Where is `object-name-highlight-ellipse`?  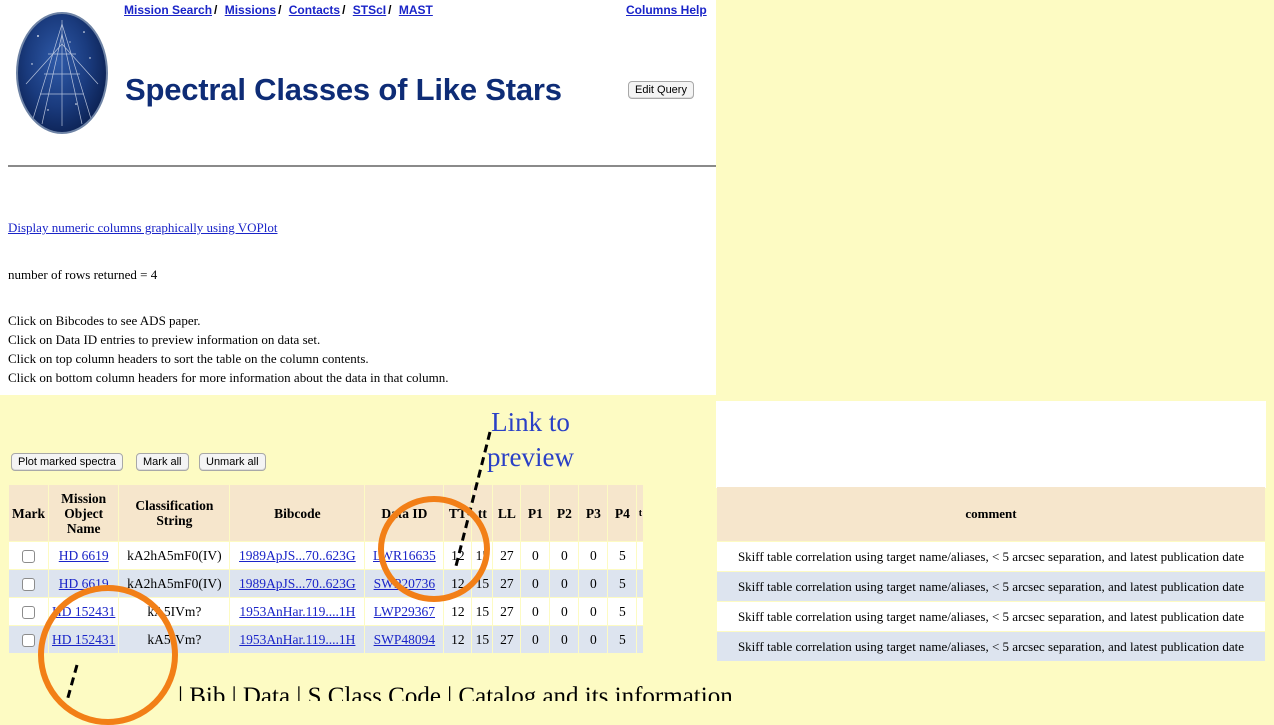
object-name-highlight-ellipse is located at coordinates (108, 655).